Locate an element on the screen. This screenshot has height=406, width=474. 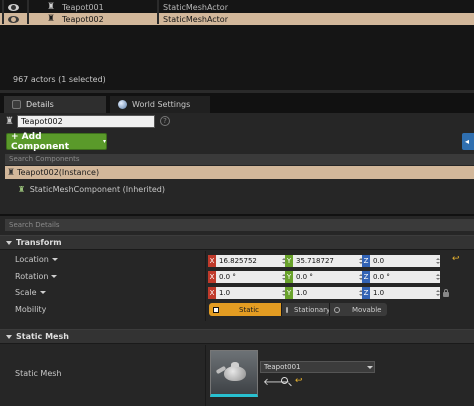
component-instance-row: ♜ Teapot002(Instance) is located at coordinates (239, 172).